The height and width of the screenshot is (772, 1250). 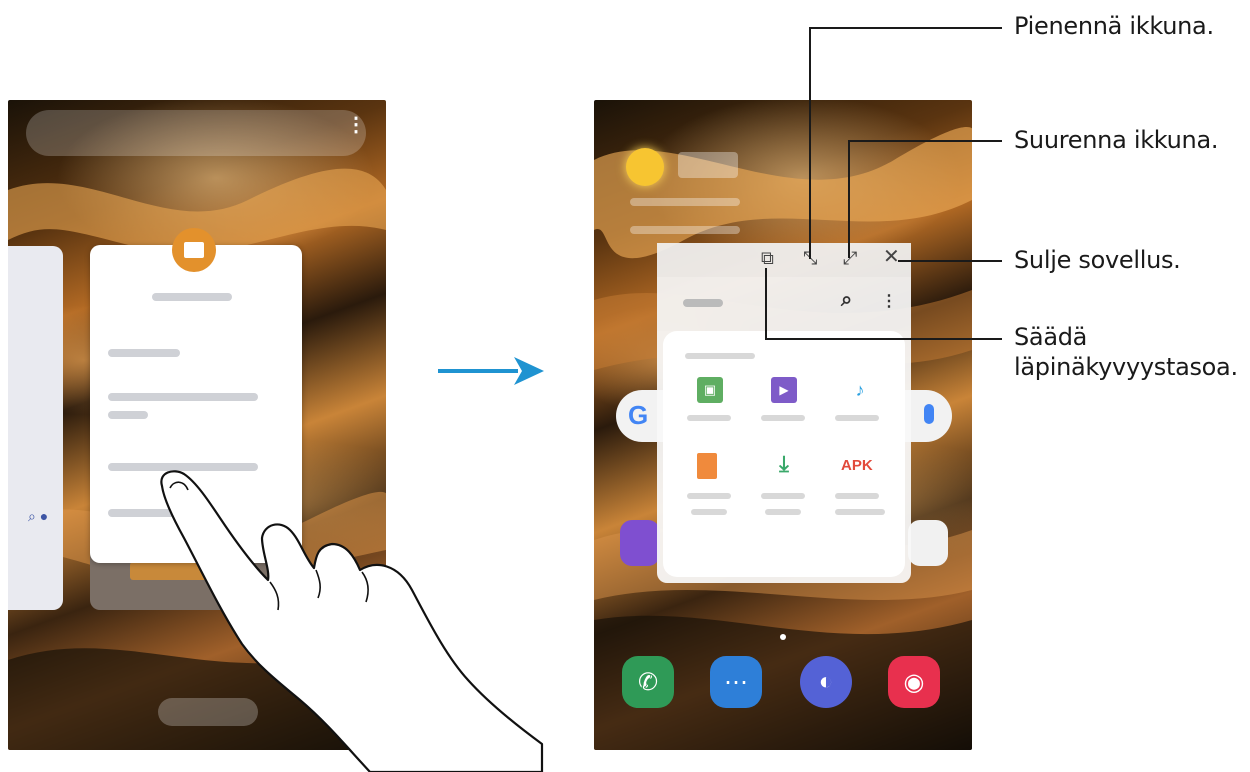 What do you see at coordinates (183, 397) in the screenshot?
I see `menu-item-split-screen` at bounding box center [183, 397].